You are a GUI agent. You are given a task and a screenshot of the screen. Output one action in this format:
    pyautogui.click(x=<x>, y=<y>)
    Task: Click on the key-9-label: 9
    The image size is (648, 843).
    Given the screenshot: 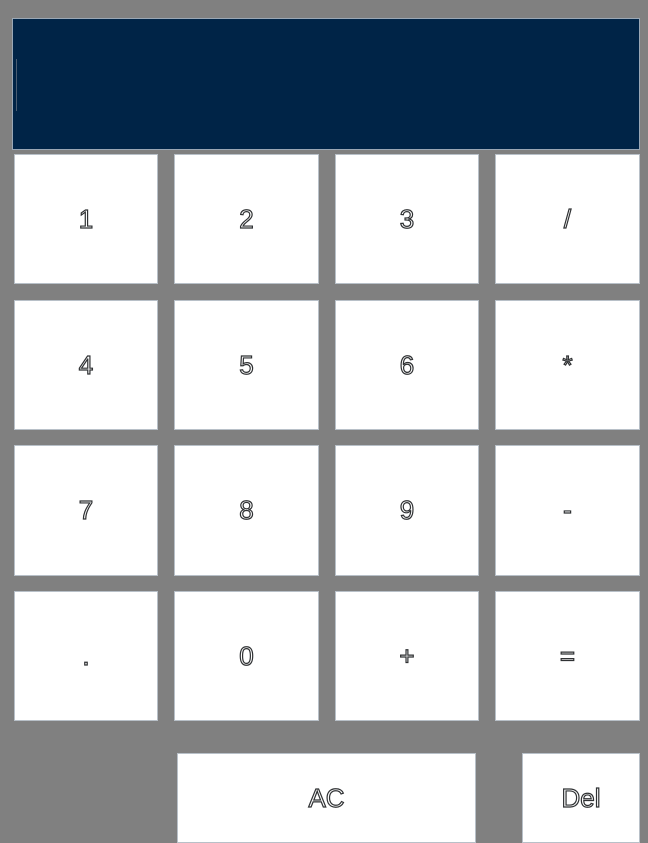 What is the action you would take?
    pyautogui.click(x=407, y=509)
    